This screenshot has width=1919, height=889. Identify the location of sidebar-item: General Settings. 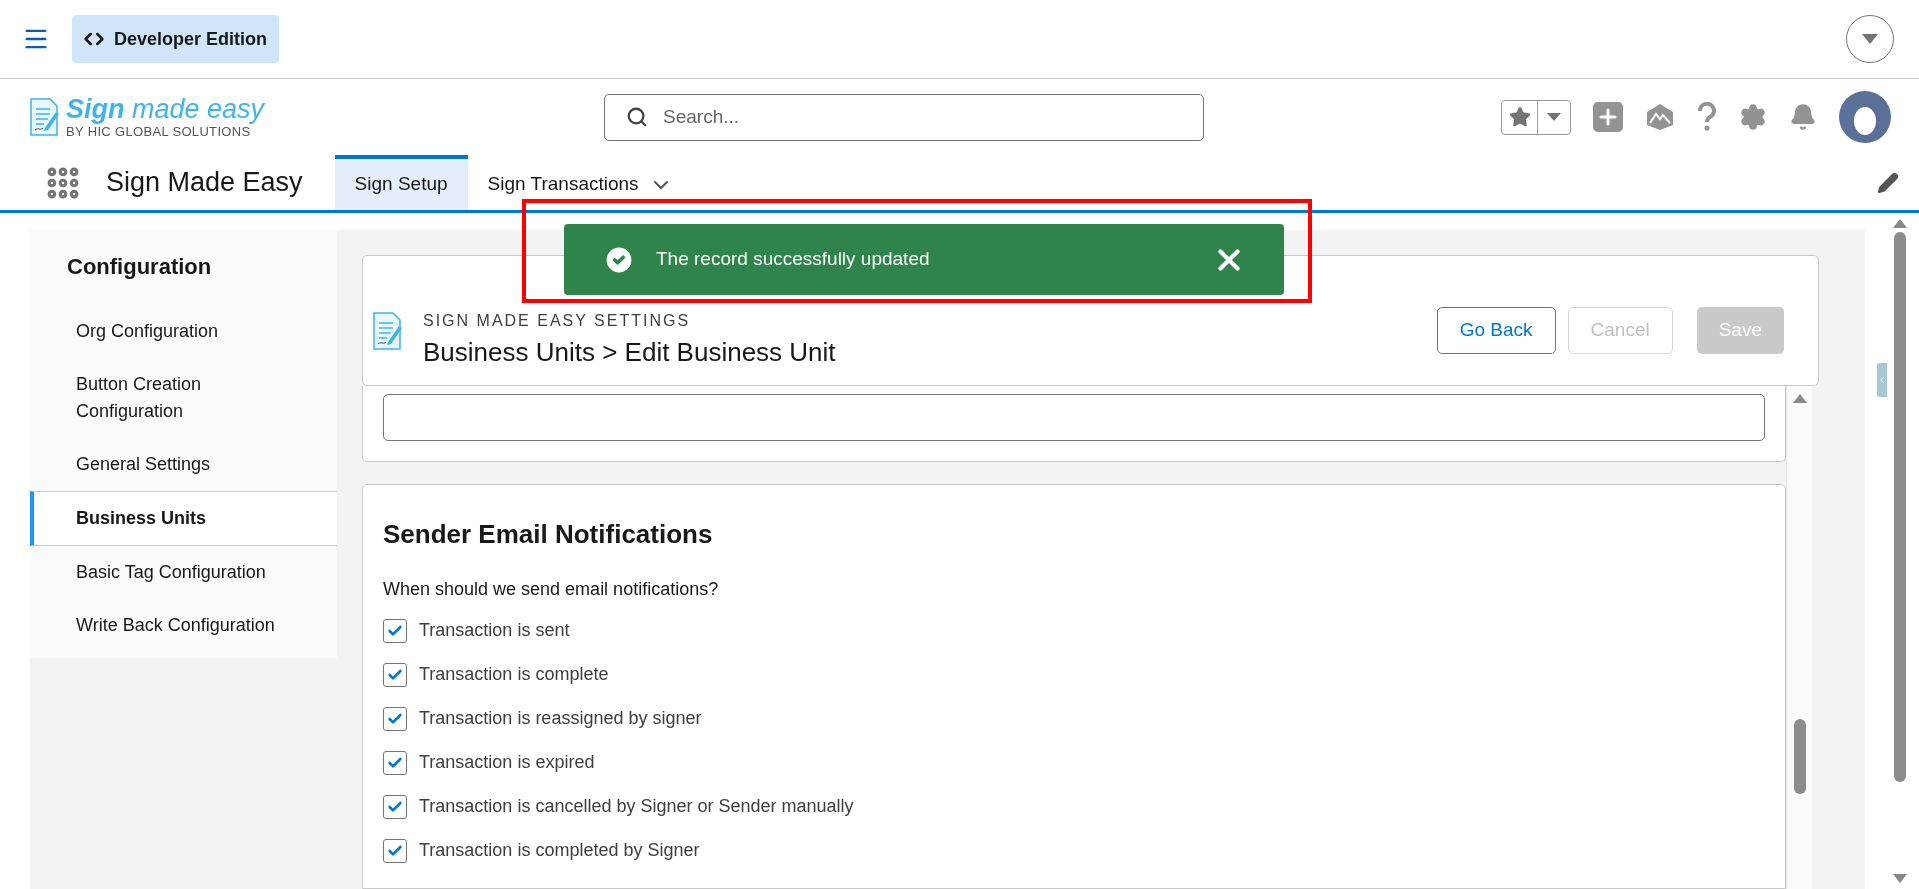
(170, 464).